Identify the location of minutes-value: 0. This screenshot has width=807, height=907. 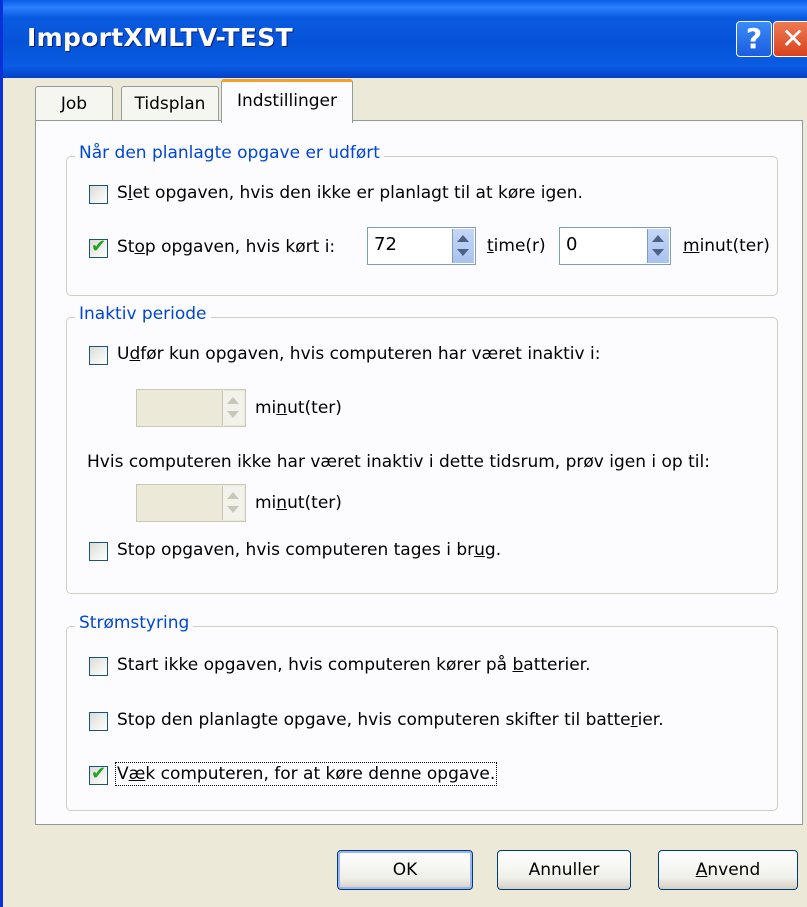
(571, 244).